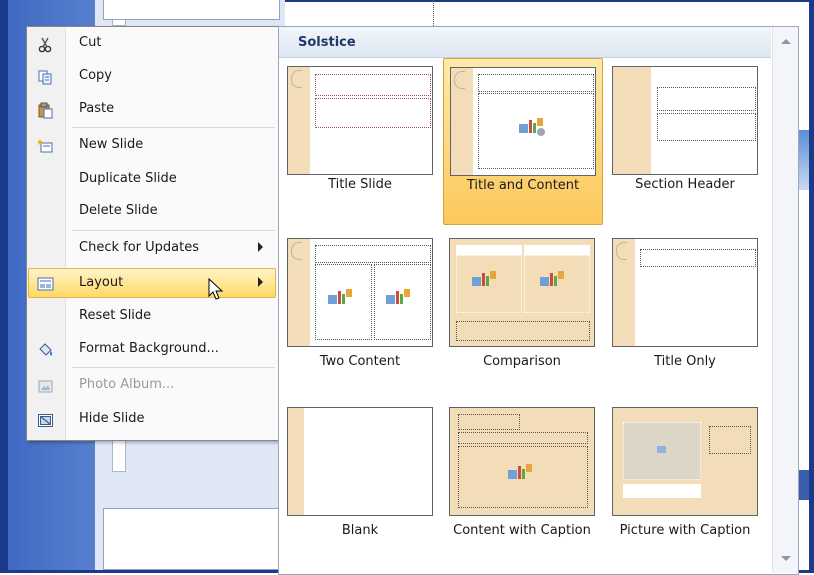 The image size is (814, 575). I want to click on picture-icon, so click(661, 449).